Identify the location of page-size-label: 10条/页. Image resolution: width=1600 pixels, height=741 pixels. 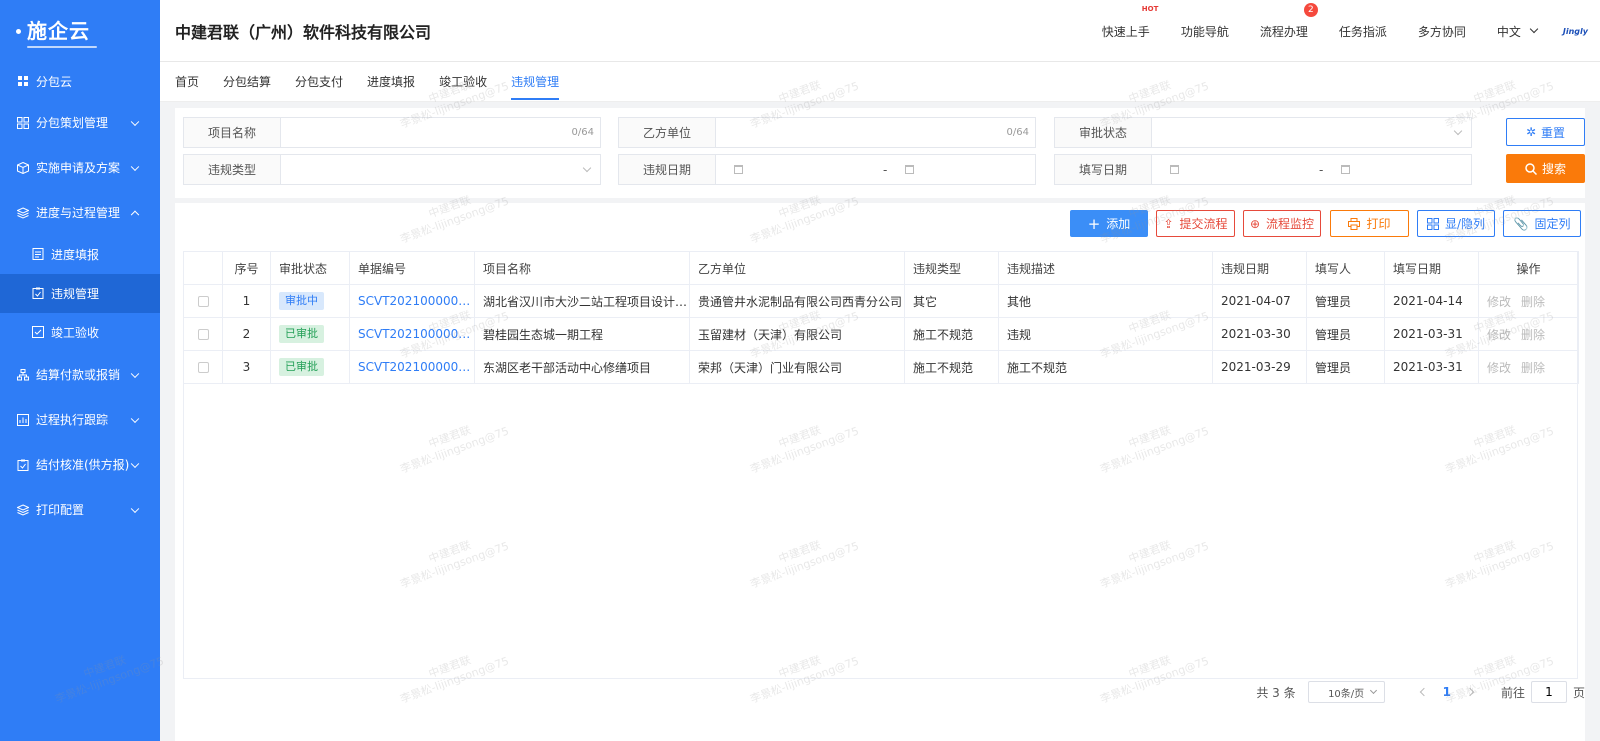
(1346, 694).